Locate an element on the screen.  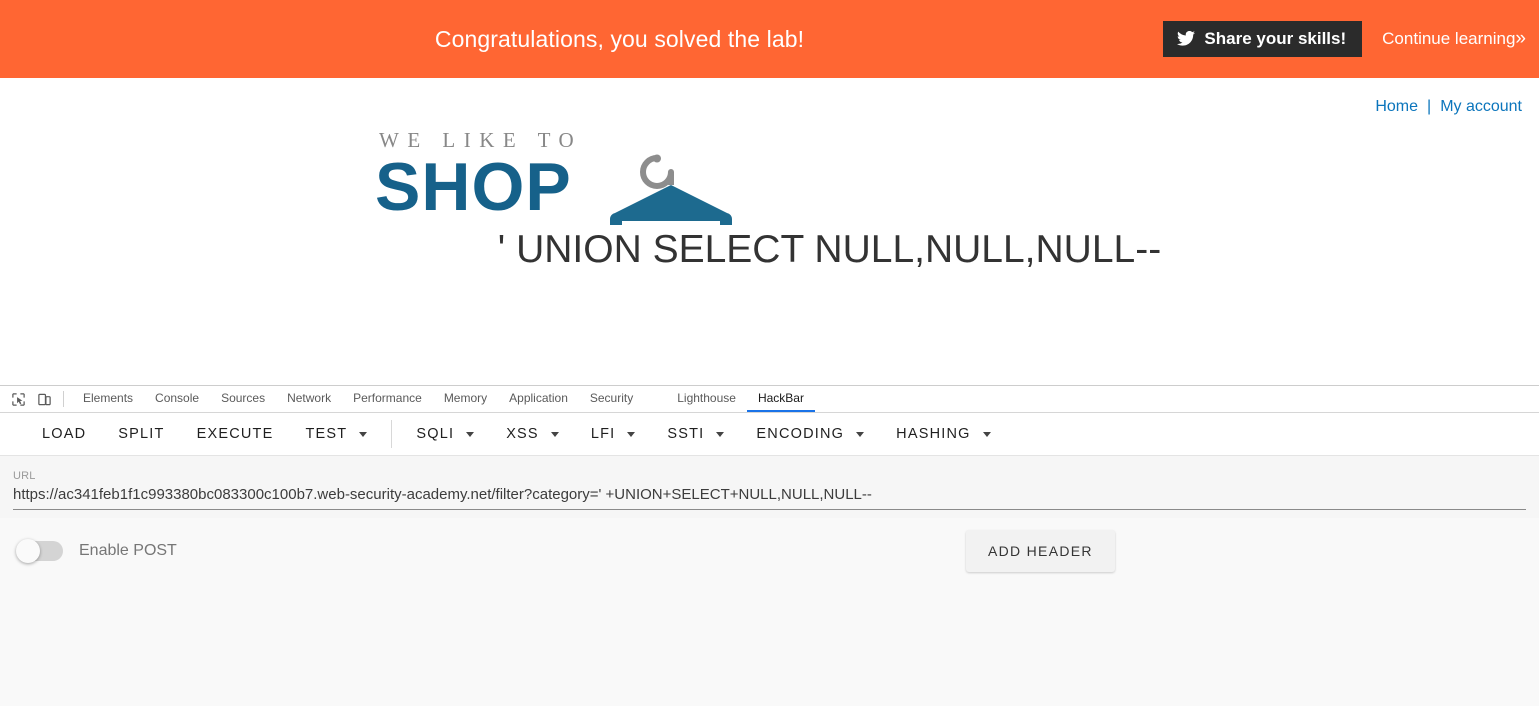
site-logo: WE LIKE TO SHOP is located at coordinates (560, 183).